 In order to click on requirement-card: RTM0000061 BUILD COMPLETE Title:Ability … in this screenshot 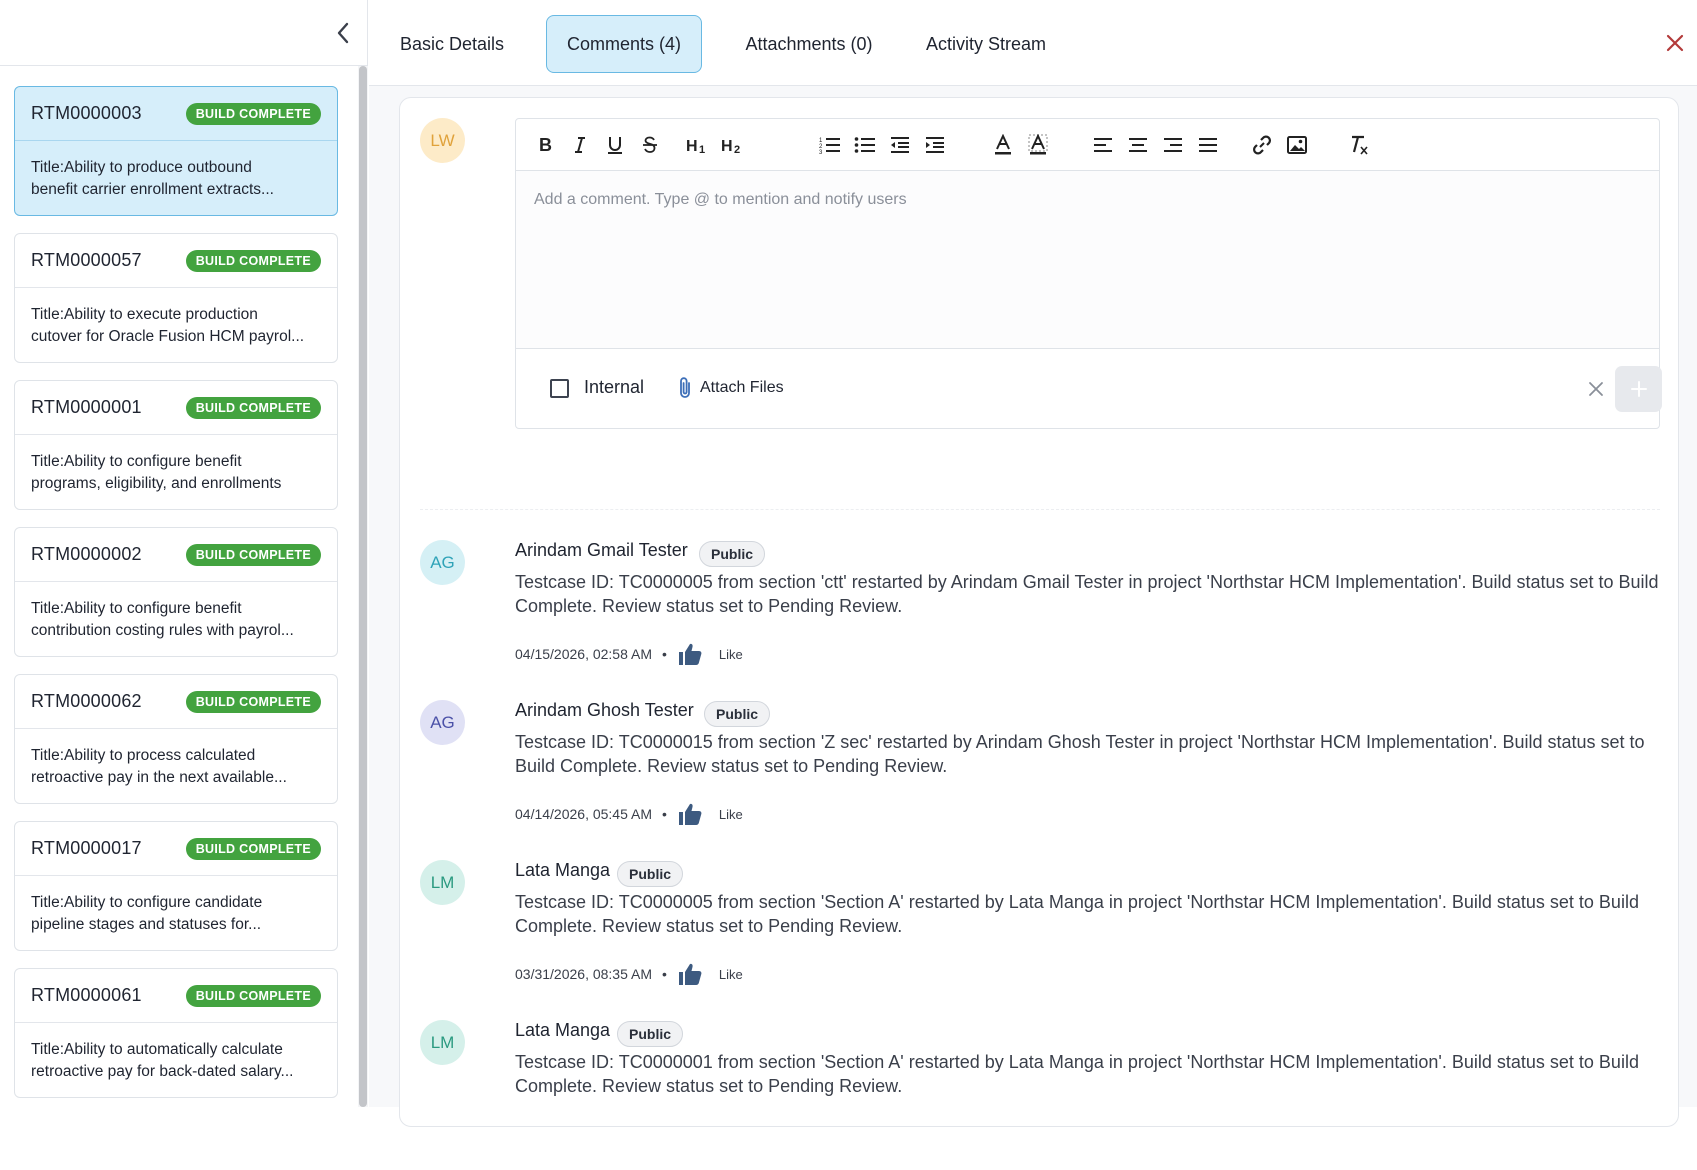, I will do `click(176, 1033)`.